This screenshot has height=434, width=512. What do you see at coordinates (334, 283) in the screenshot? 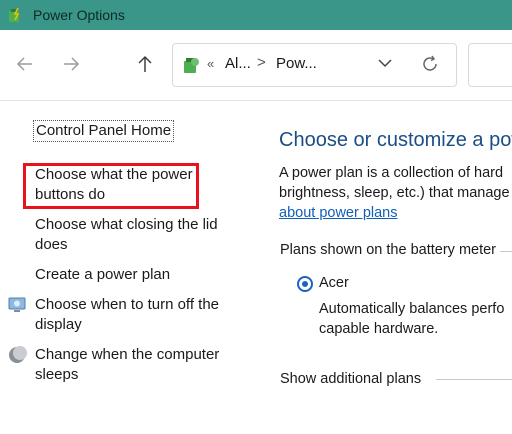
I see `plan-name: Acer` at bounding box center [334, 283].